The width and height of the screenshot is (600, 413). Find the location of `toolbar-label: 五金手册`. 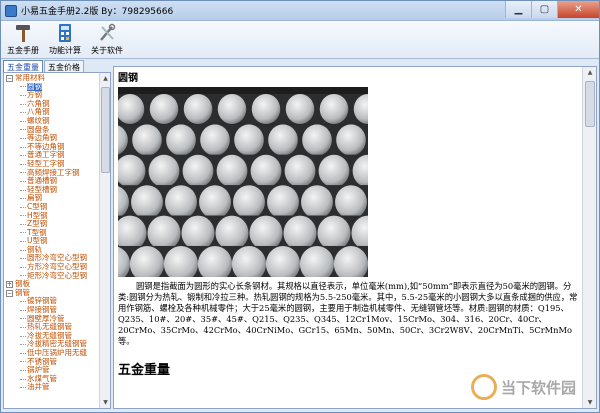

toolbar-label: 五金手册 is located at coordinates (23, 50).